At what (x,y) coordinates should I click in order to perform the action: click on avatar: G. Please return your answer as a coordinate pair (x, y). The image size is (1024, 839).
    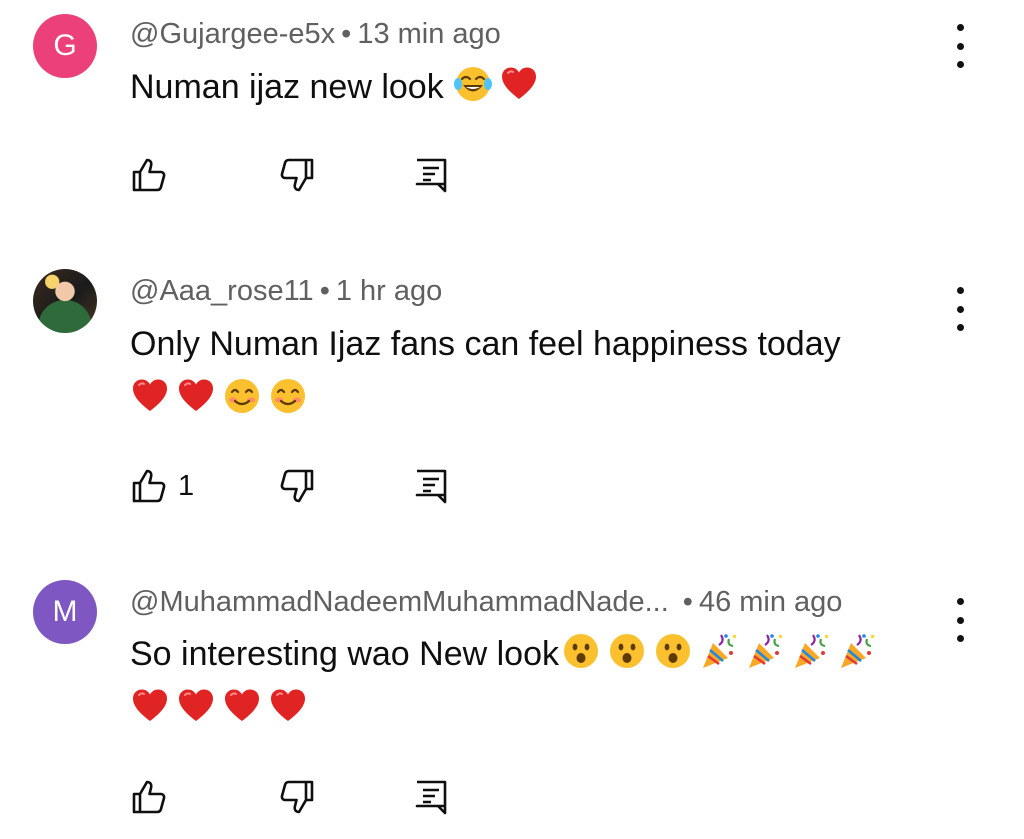
    Looking at the image, I should click on (65, 46).